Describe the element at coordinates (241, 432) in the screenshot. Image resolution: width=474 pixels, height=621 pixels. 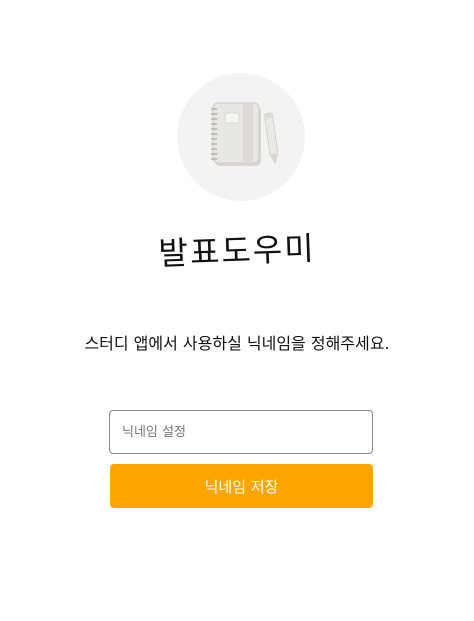
I see `nickname-input` at that location.